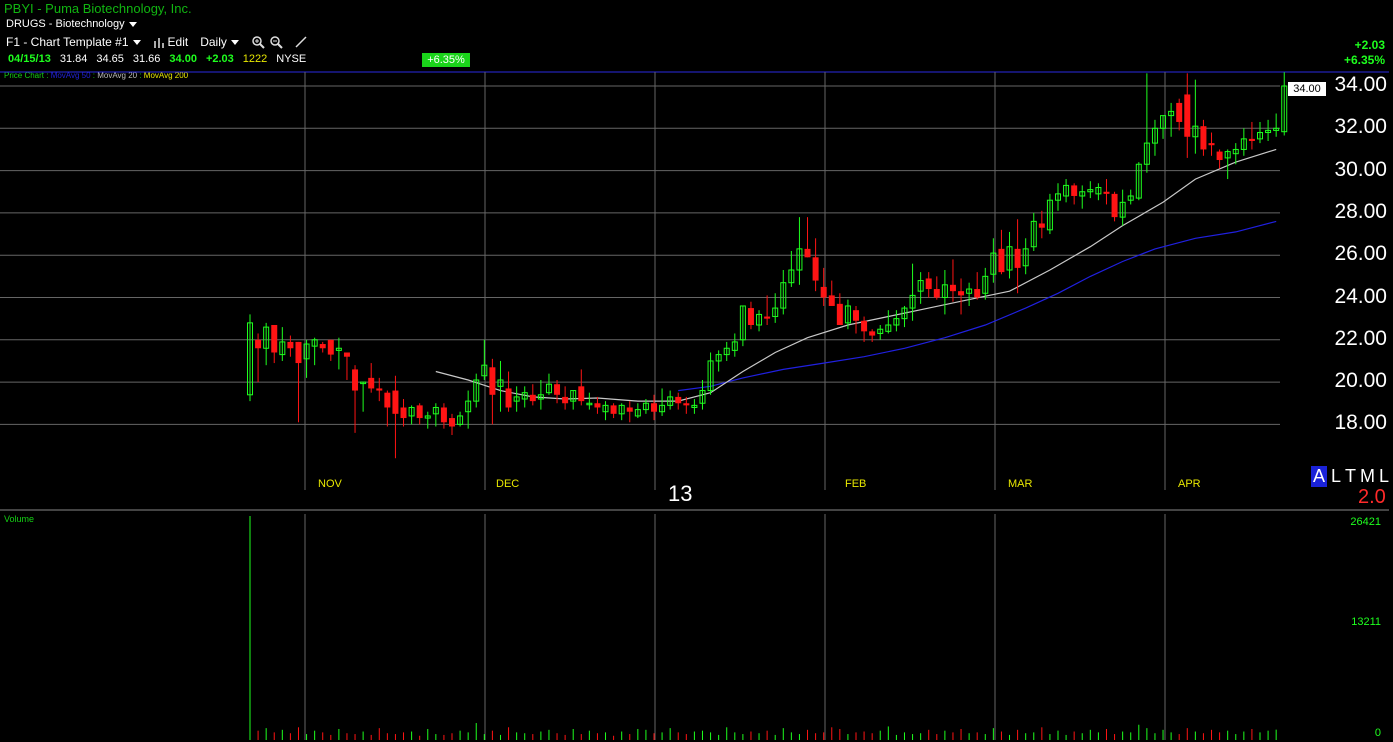 This screenshot has height=742, width=1393. Describe the element at coordinates (1377, 733) in the screenshot. I see `volume-tick-zero: 0` at that location.